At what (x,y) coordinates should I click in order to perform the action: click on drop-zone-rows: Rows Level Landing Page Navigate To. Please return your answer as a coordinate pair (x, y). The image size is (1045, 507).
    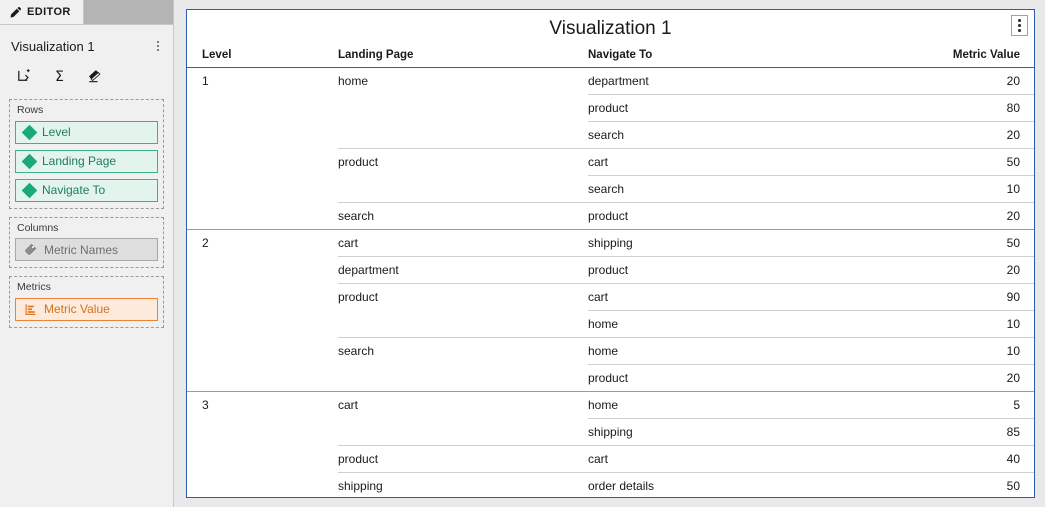
    Looking at the image, I should click on (86, 154).